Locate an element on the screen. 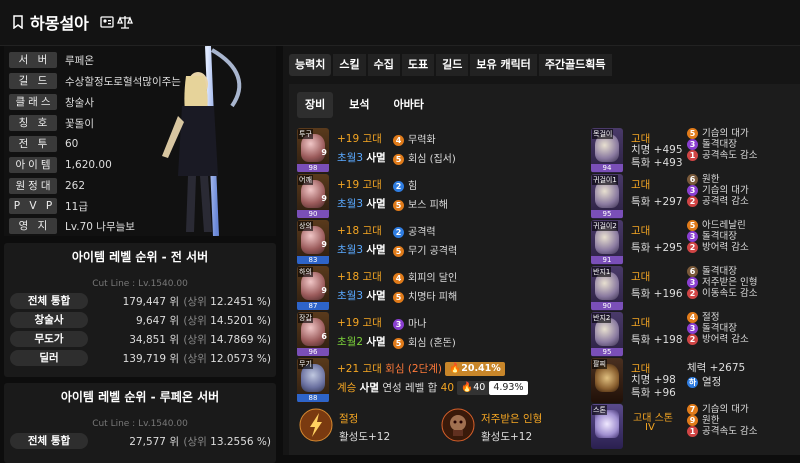 The image size is (800, 463). tab-equipment: 장비 is located at coordinates (315, 105).